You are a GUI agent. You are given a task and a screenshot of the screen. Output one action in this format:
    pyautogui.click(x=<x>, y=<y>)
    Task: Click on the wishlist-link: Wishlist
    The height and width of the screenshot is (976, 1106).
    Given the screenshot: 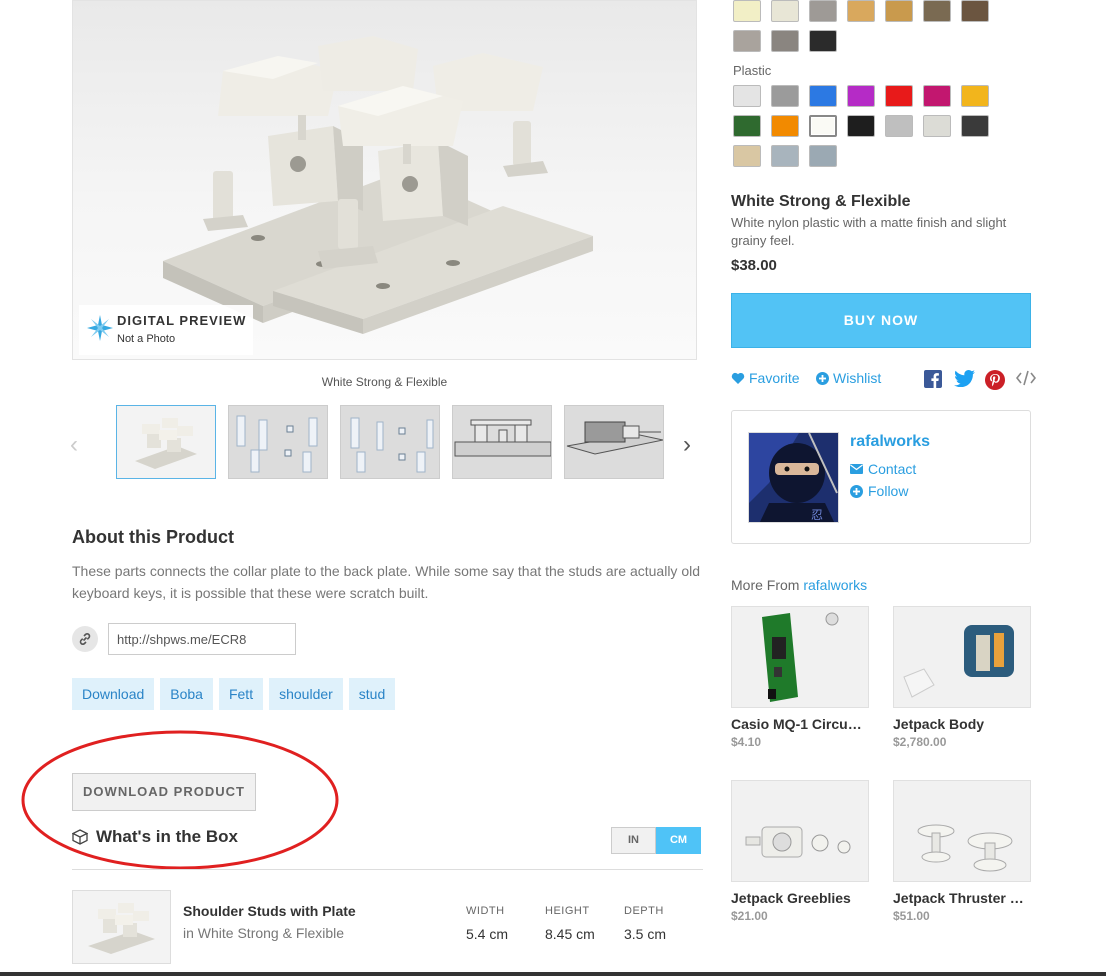 What is the action you would take?
    pyautogui.click(x=848, y=378)
    